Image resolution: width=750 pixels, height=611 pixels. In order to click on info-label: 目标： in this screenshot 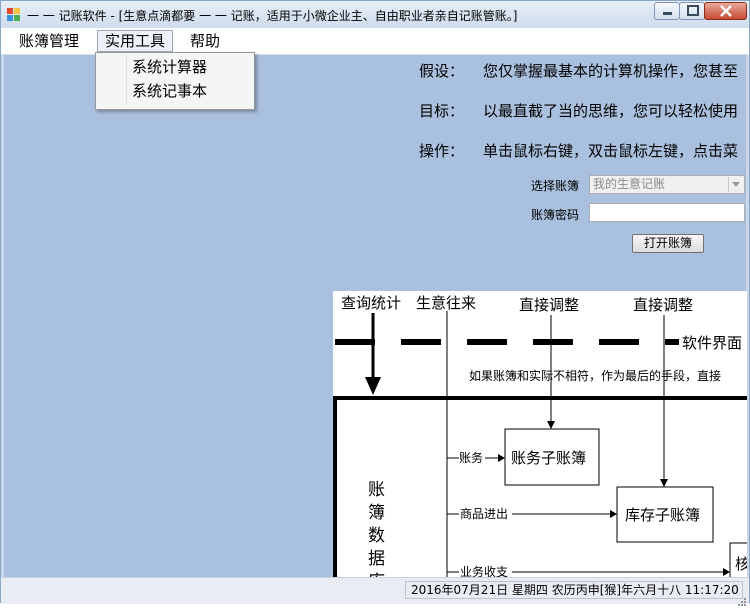, I will do `click(442, 111)`.